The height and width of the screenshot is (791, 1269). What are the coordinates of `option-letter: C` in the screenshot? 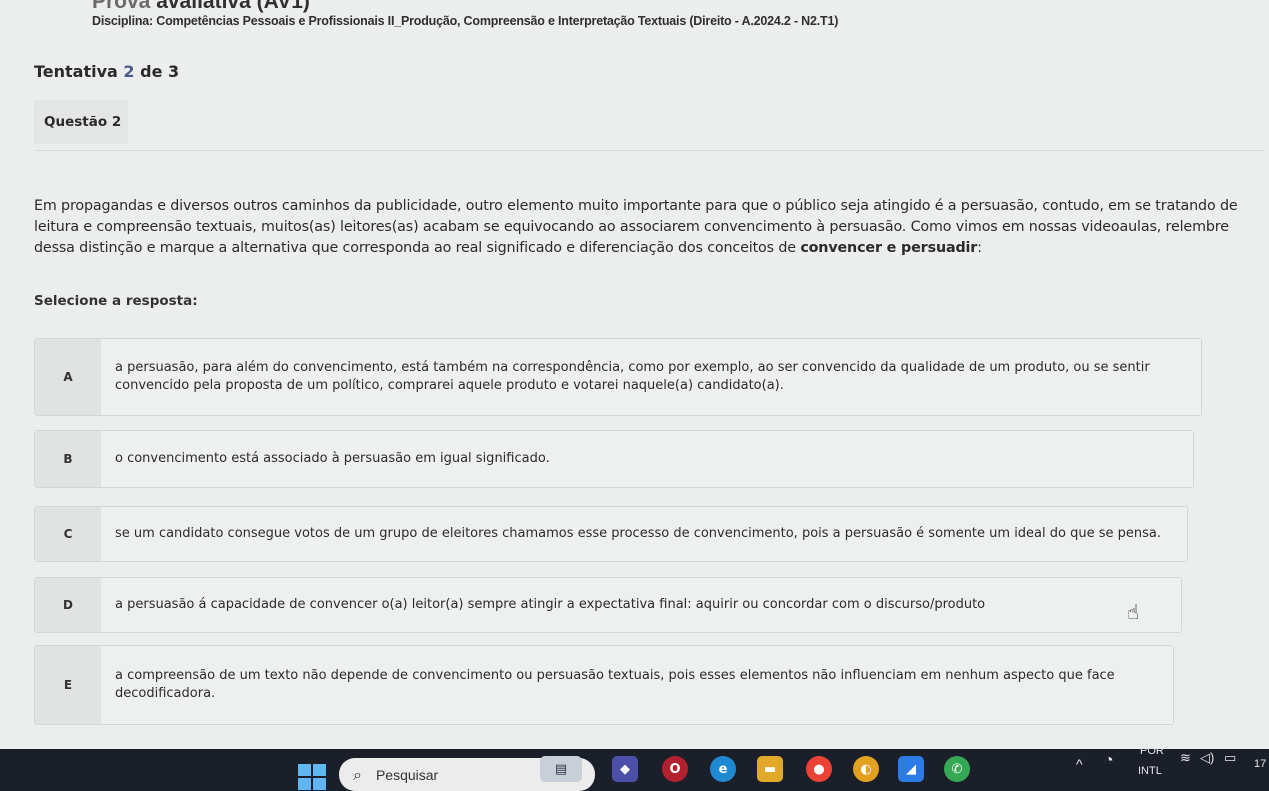 It's located at (68, 534).